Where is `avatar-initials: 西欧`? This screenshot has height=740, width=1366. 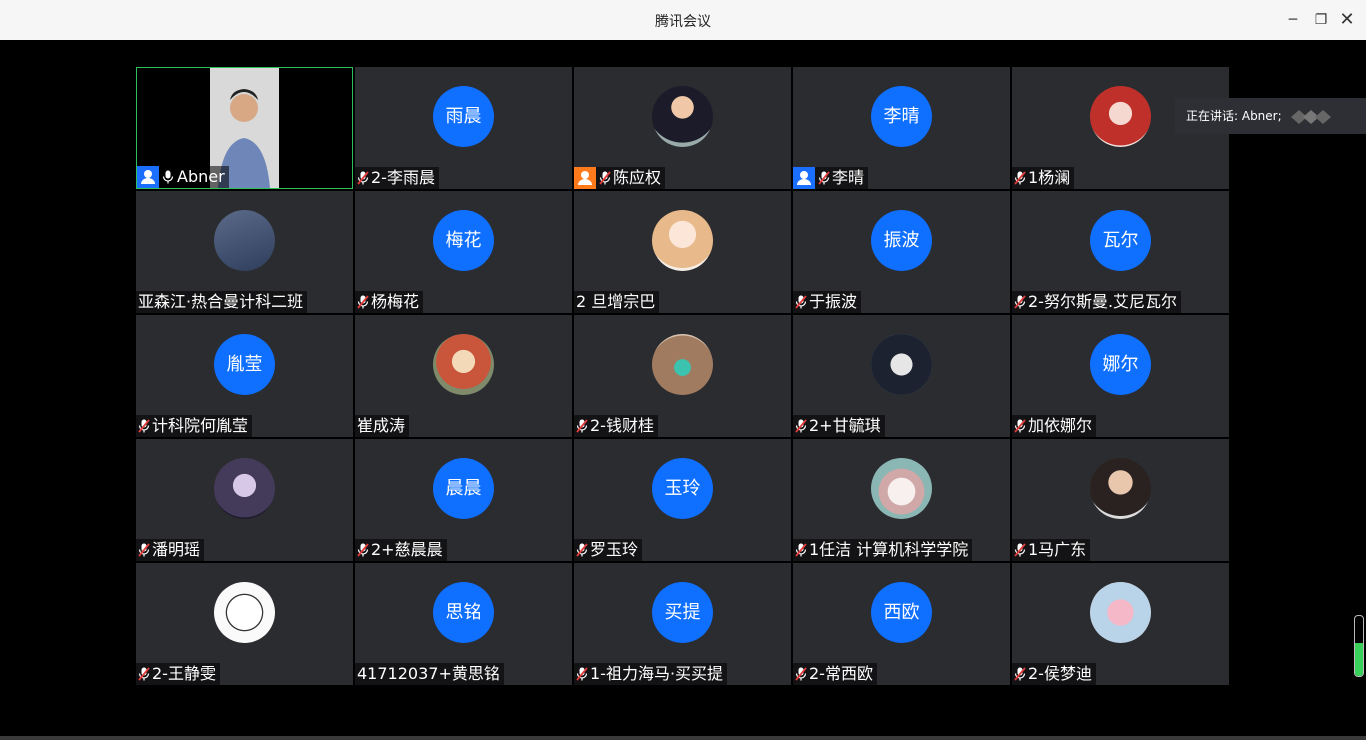
avatar-initials: 西欧 is located at coordinates (901, 612).